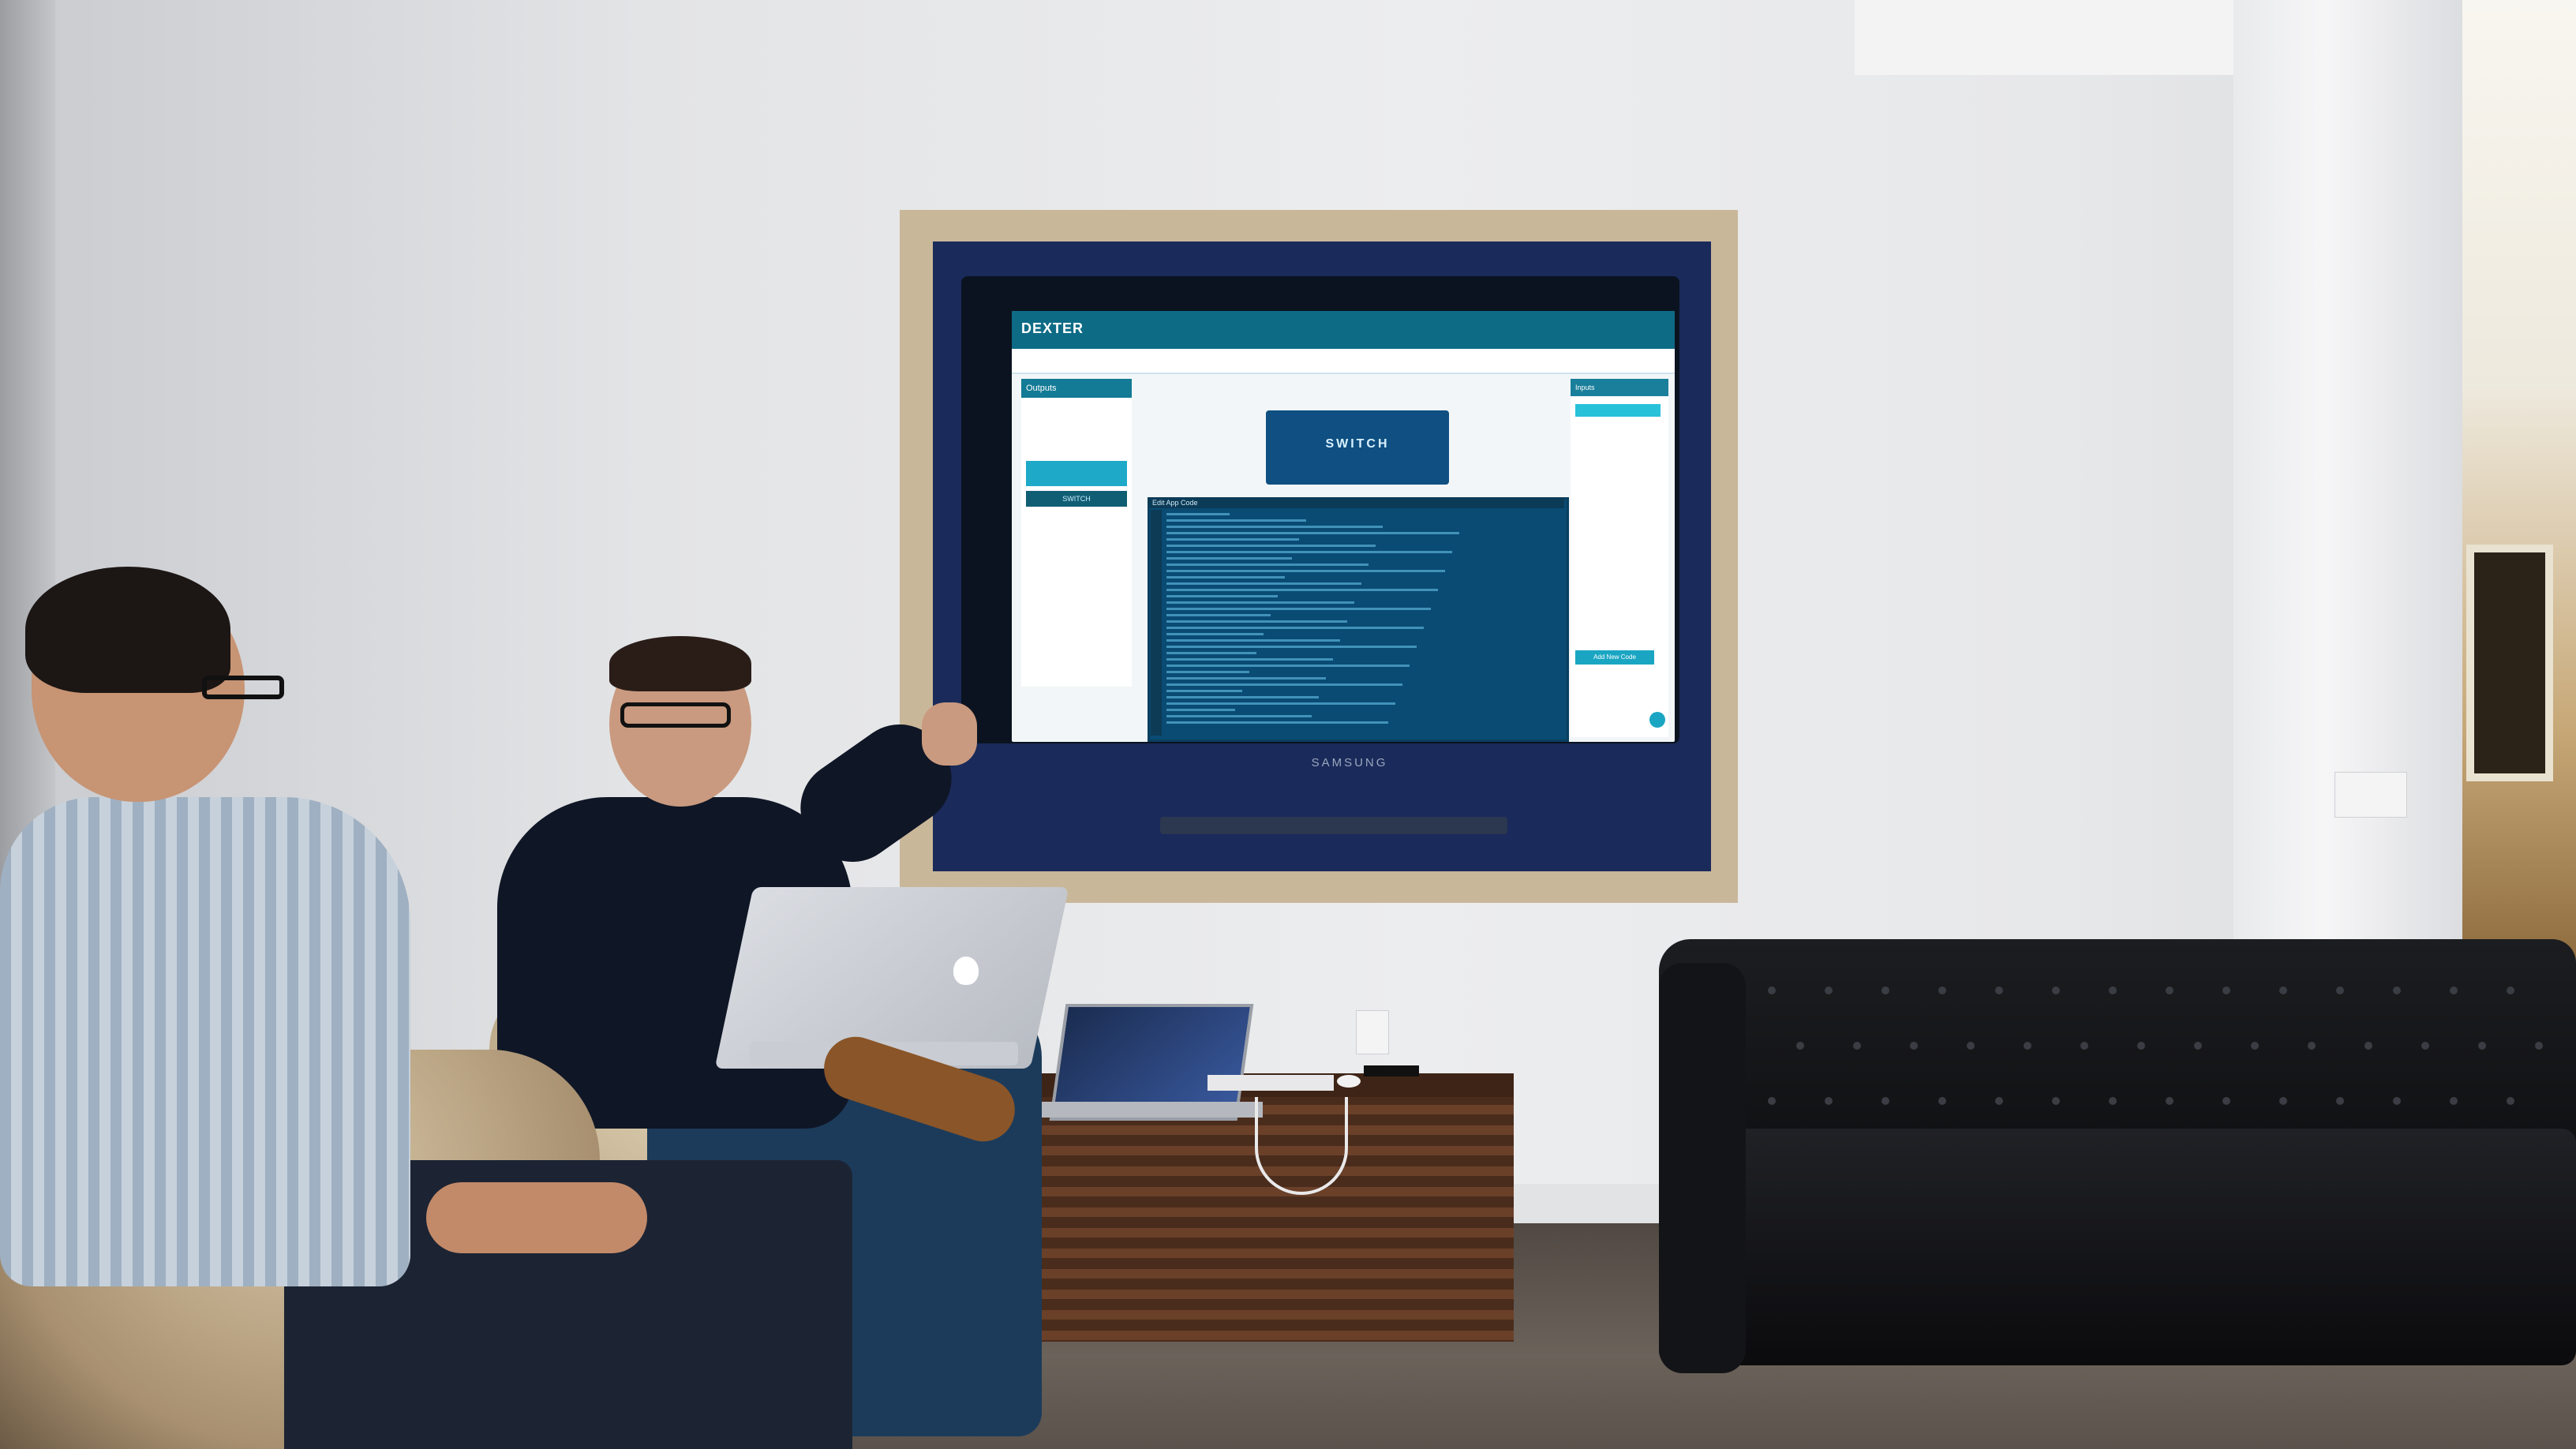 Image resolution: width=2576 pixels, height=1449 pixels. Describe the element at coordinates (1372, 1032) in the screenshot. I see `wall-outlet` at that location.